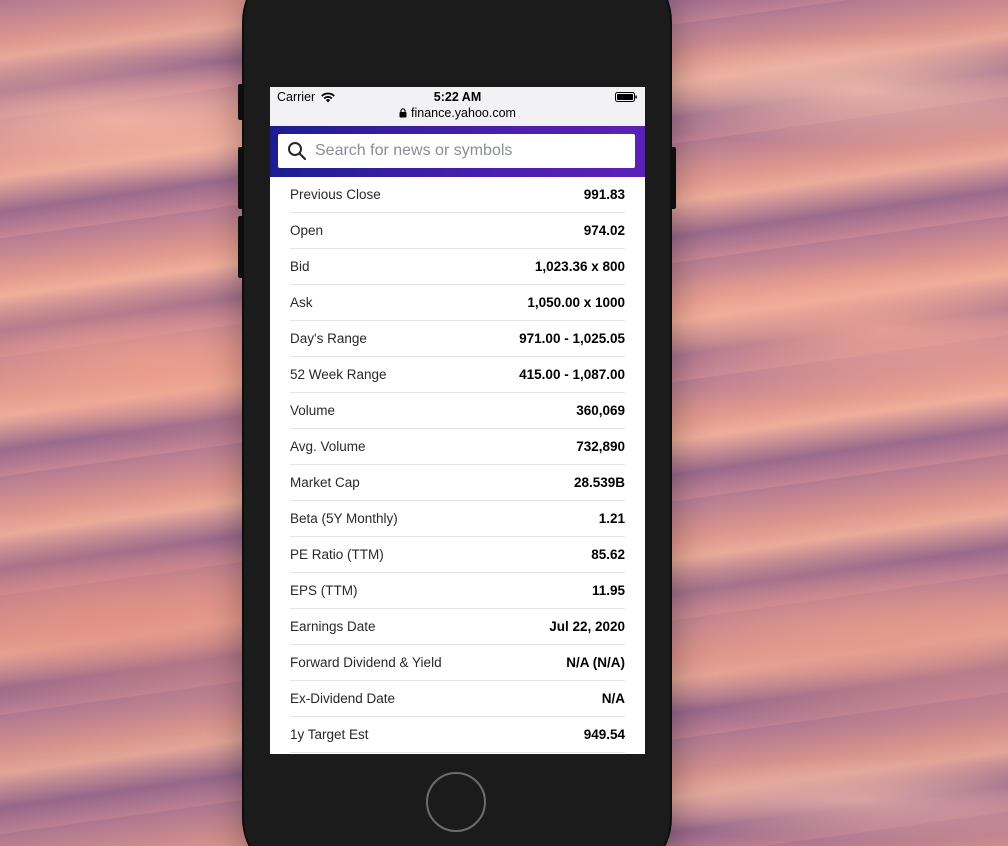 The image size is (1008, 846). Describe the element at coordinates (604, 734) in the screenshot. I see `stat-value: 949.54` at that location.